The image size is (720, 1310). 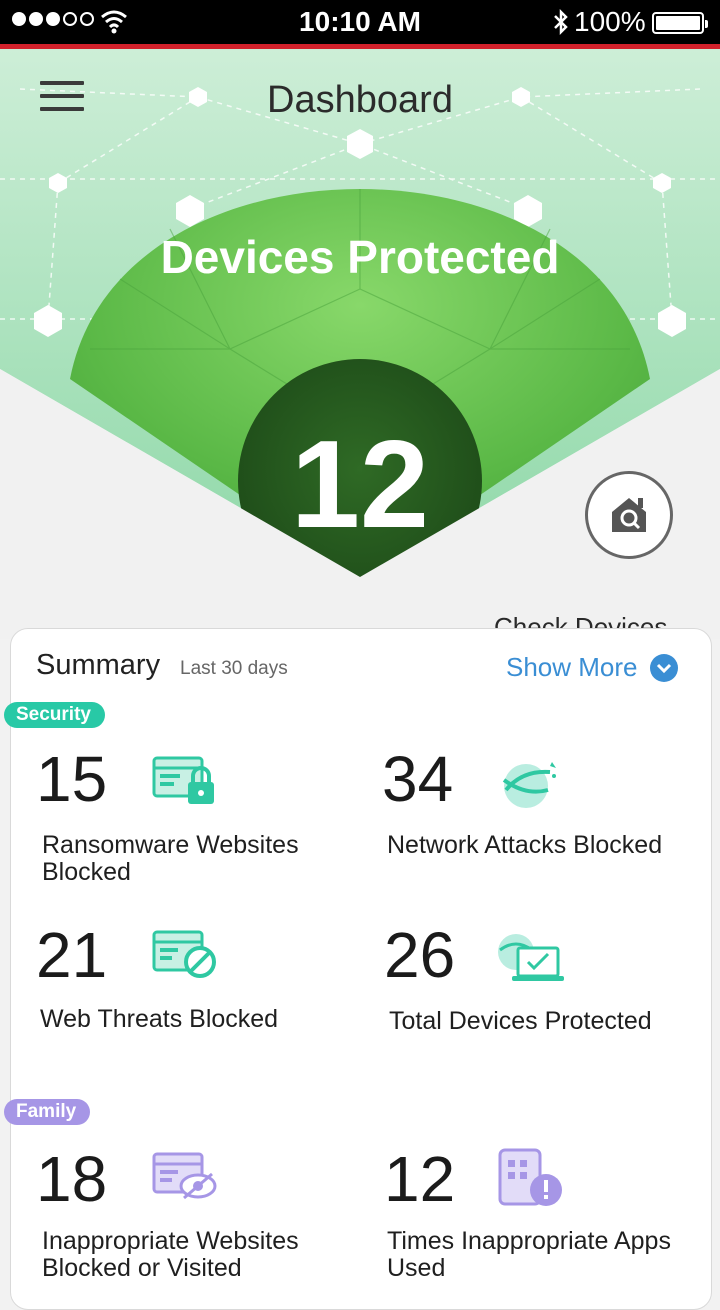 I want to click on show-more-link: Show More, so click(x=592, y=667).